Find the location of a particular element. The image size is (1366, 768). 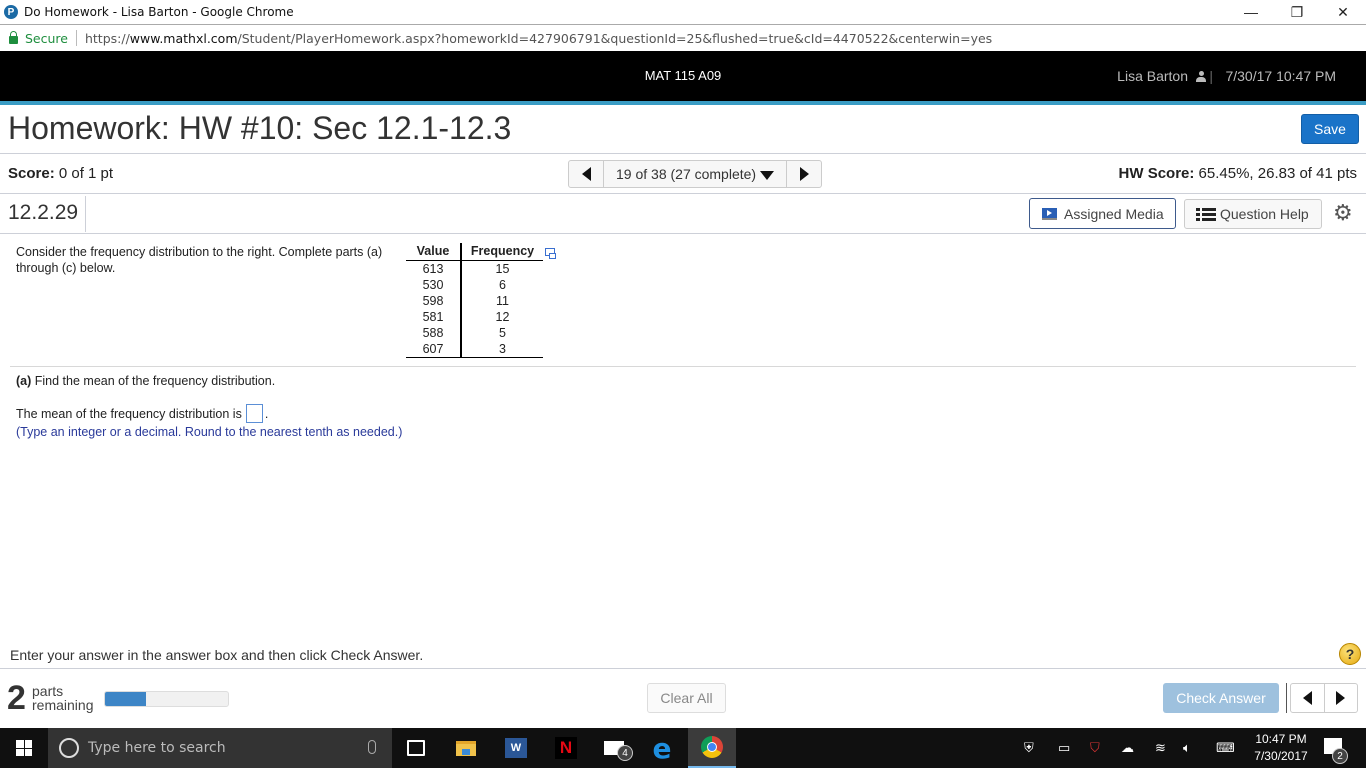

accent-bar is located at coordinates (683, 103).